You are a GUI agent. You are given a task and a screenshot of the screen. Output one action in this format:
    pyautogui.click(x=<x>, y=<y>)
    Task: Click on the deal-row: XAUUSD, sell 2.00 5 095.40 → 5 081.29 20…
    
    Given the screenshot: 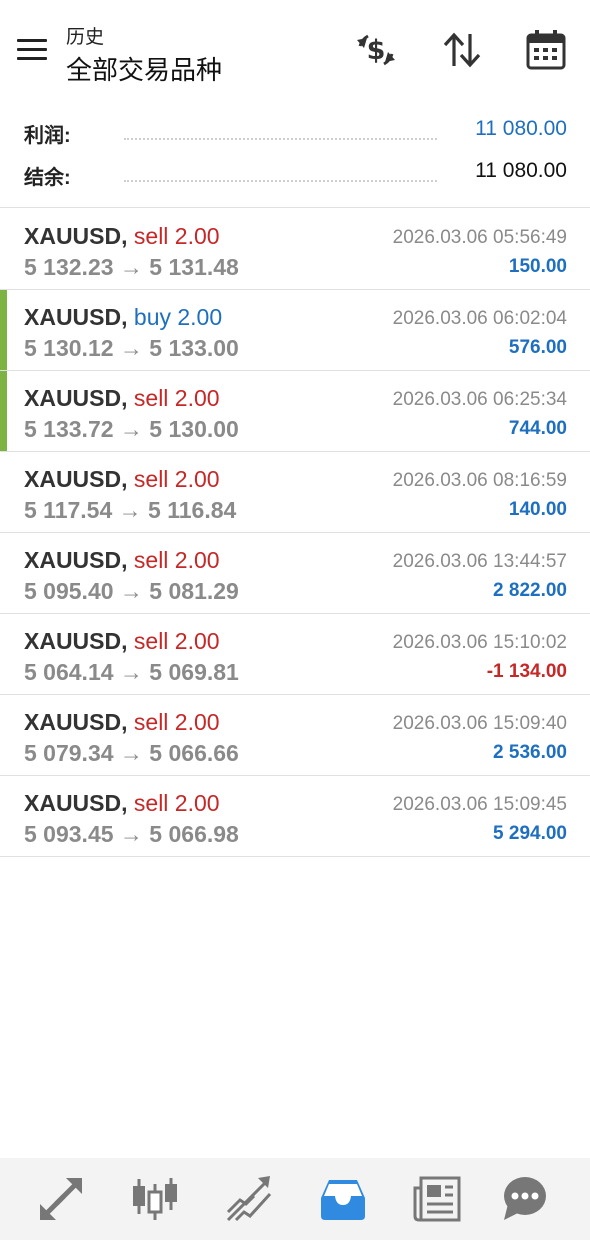 What is the action you would take?
    pyautogui.click(x=295, y=573)
    